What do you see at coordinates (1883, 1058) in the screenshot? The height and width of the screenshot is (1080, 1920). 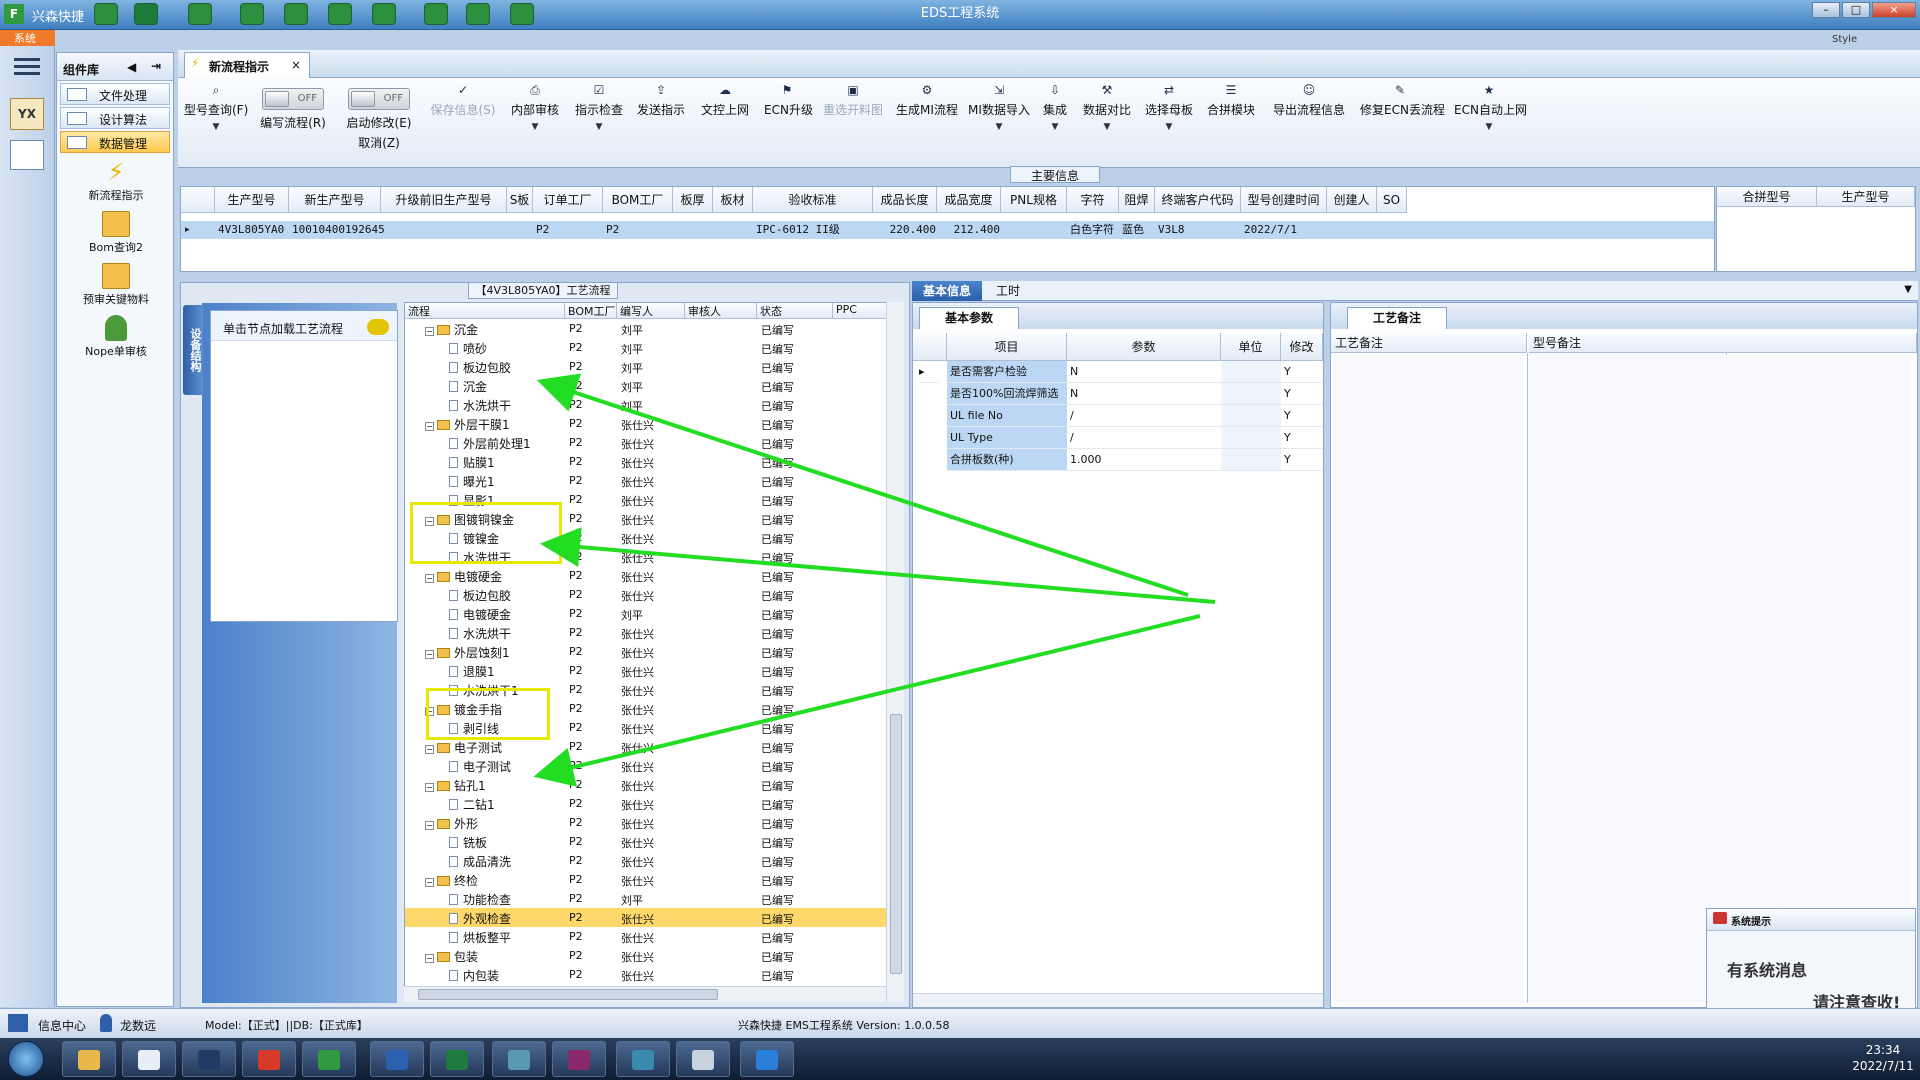 I see `taskbar-clock: 23:34 2022/7/11` at bounding box center [1883, 1058].